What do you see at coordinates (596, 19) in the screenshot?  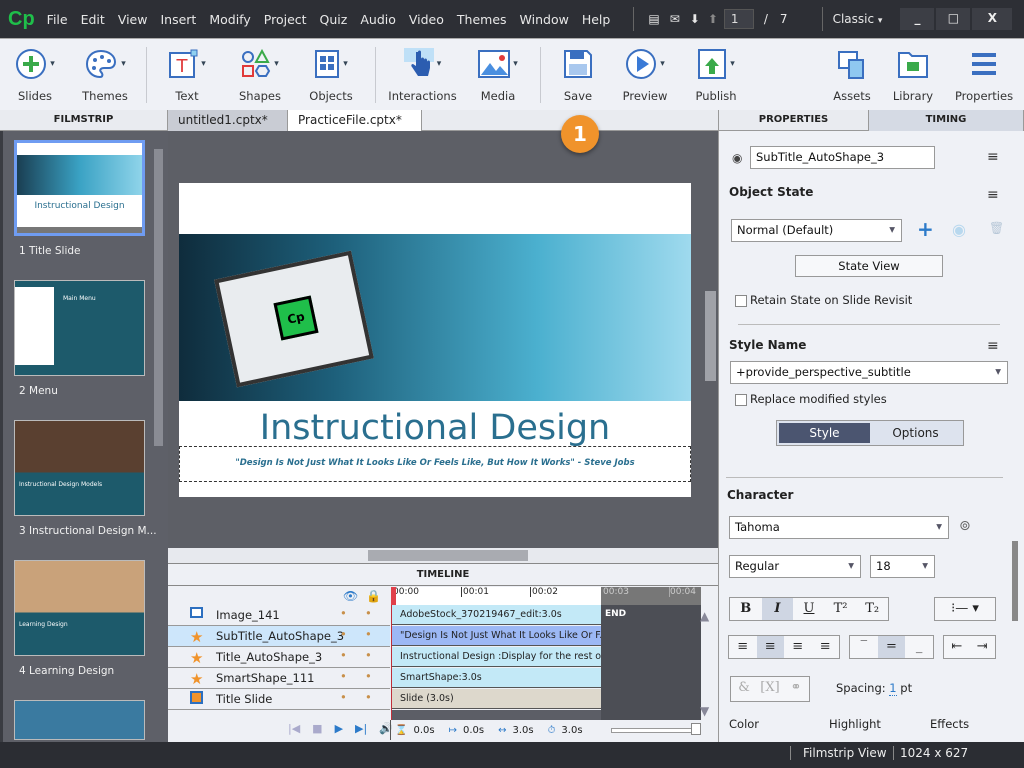 I see `menu-help: Help` at bounding box center [596, 19].